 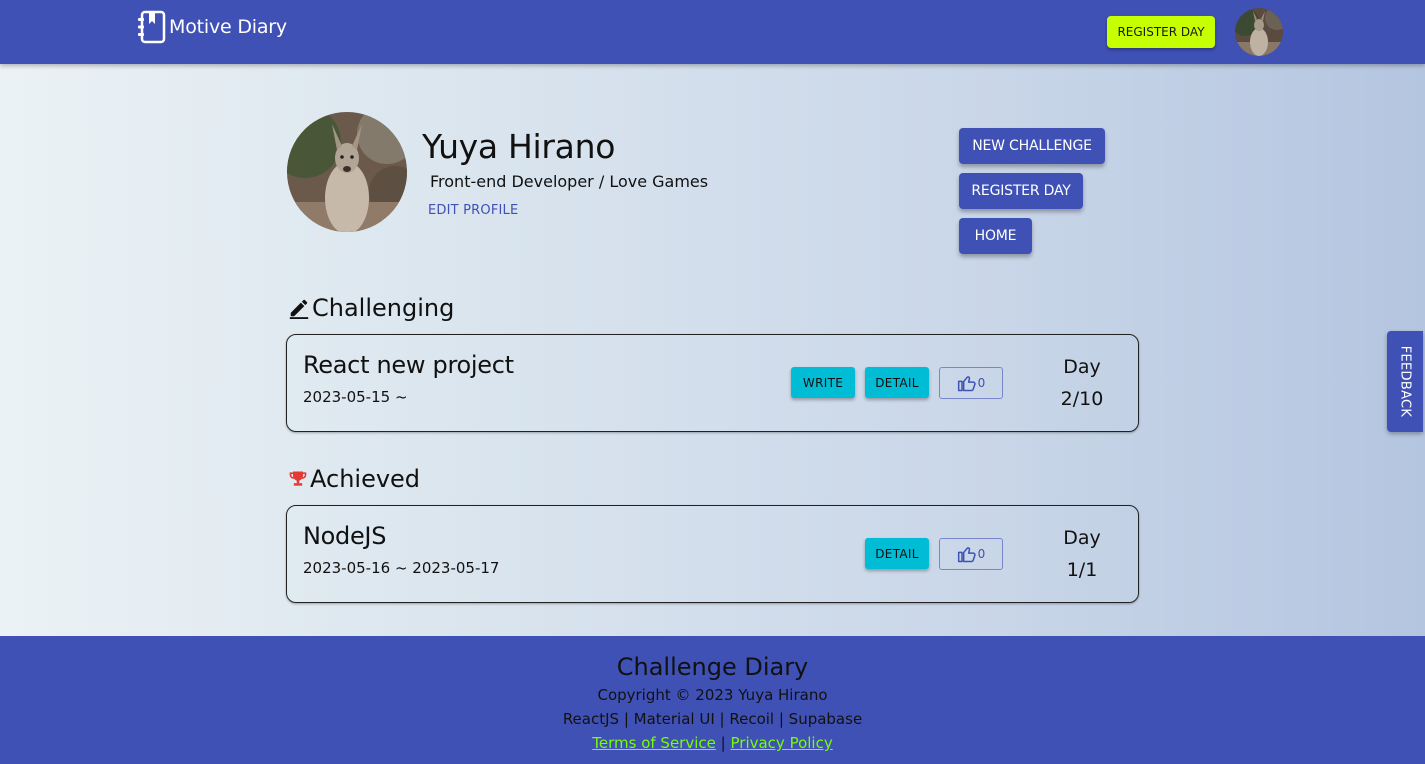 I want to click on footer-links: Terms of Service | Privacy Policy, so click(x=712, y=743).